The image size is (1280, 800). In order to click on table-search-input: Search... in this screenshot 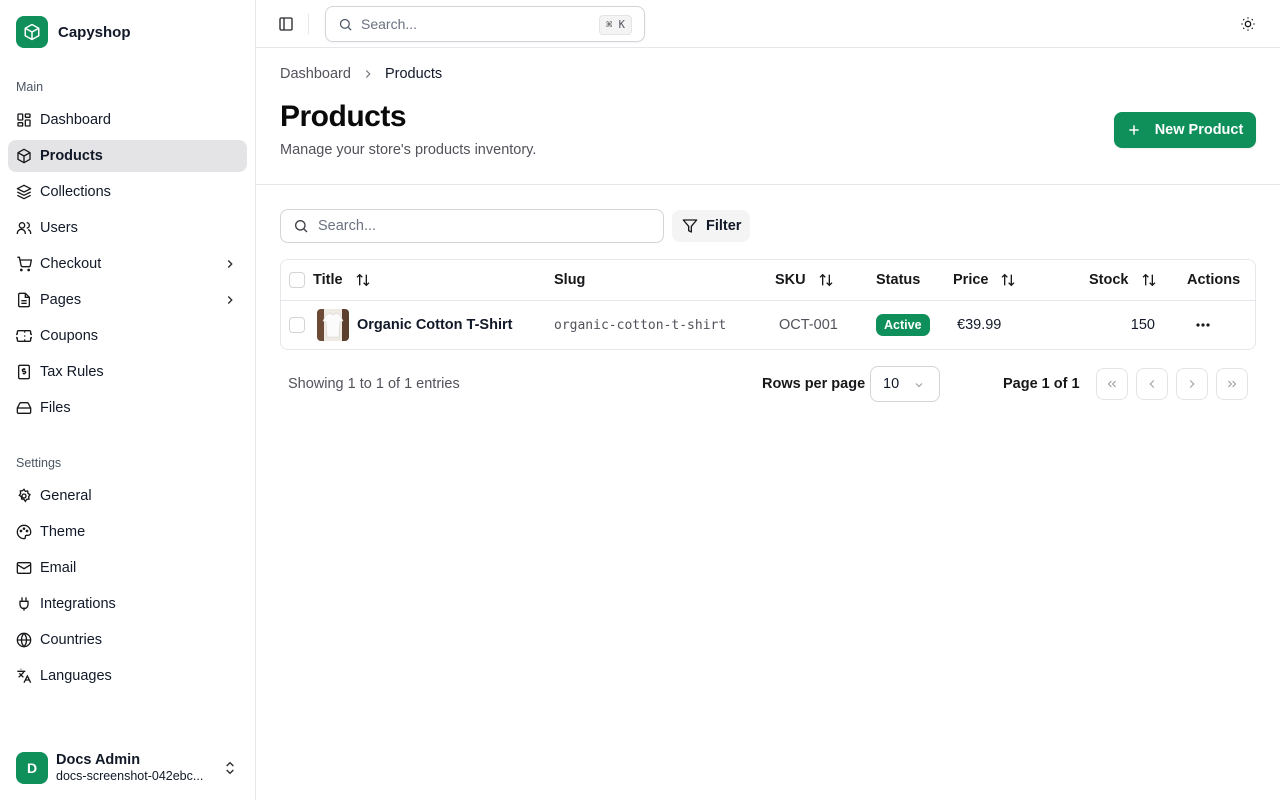, I will do `click(472, 226)`.